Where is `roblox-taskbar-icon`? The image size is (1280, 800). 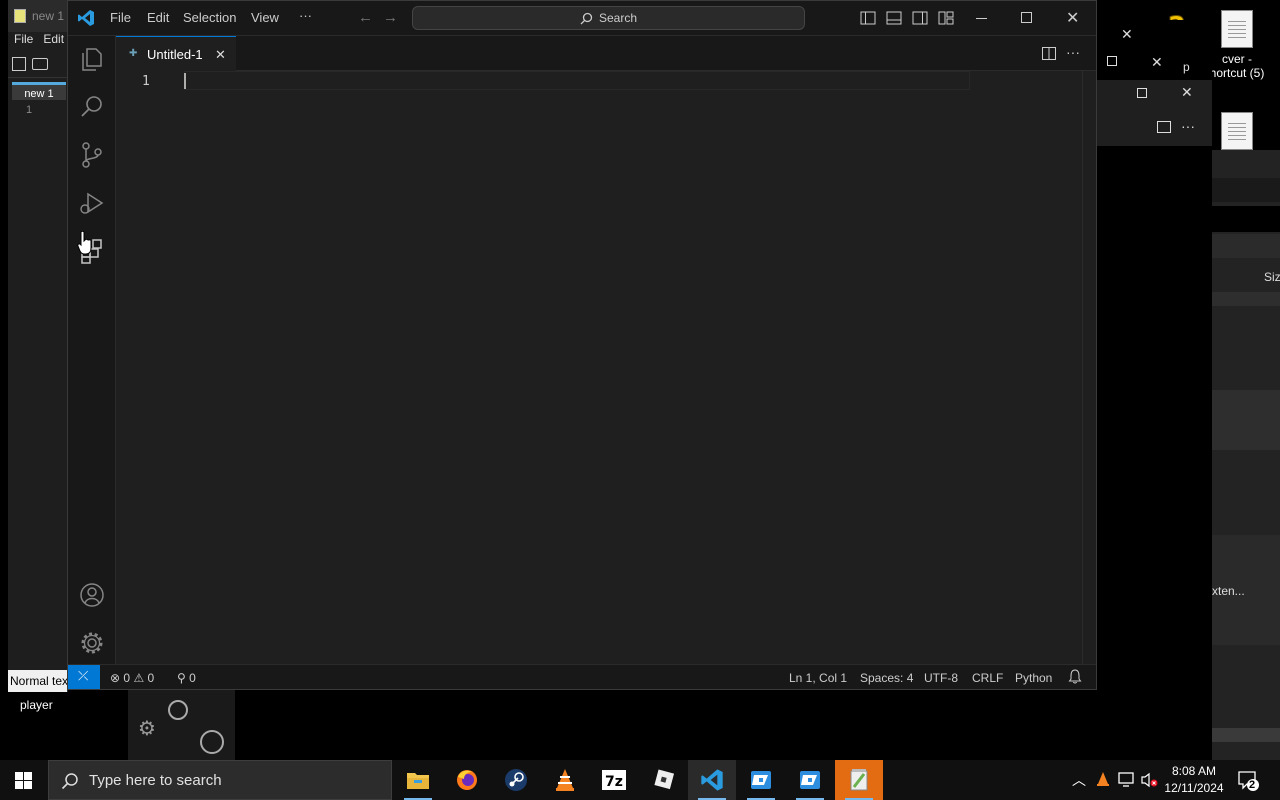 roblox-taskbar-icon is located at coordinates (663, 780).